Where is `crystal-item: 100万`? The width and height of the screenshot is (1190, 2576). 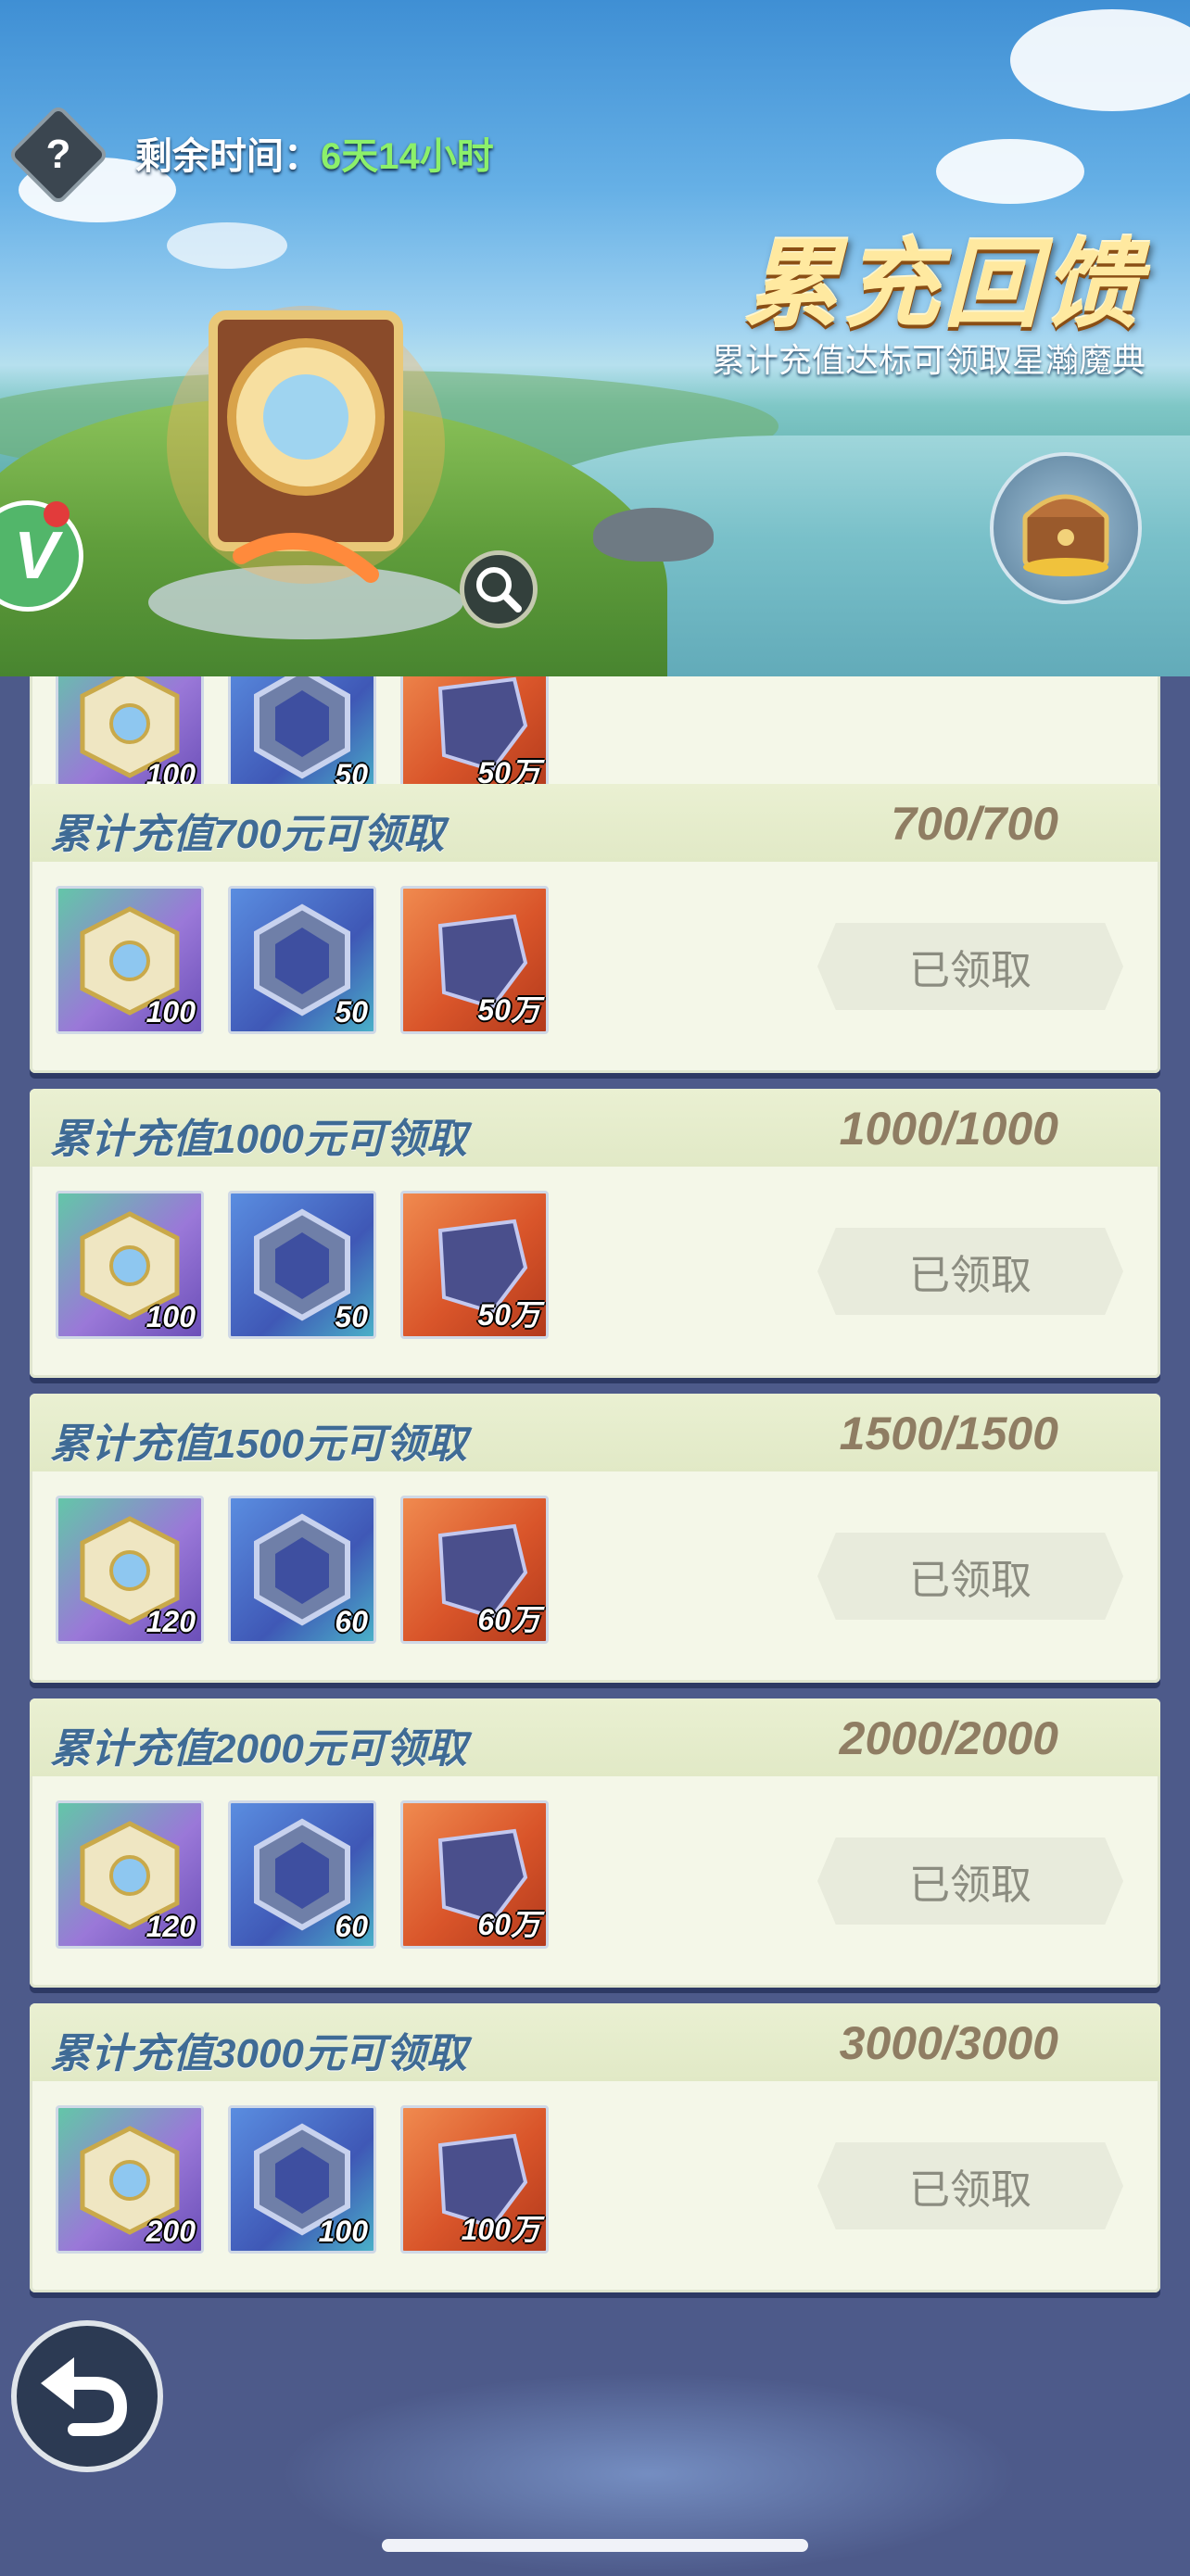 crystal-item: 100万 is located at coordinates (474, 2179).